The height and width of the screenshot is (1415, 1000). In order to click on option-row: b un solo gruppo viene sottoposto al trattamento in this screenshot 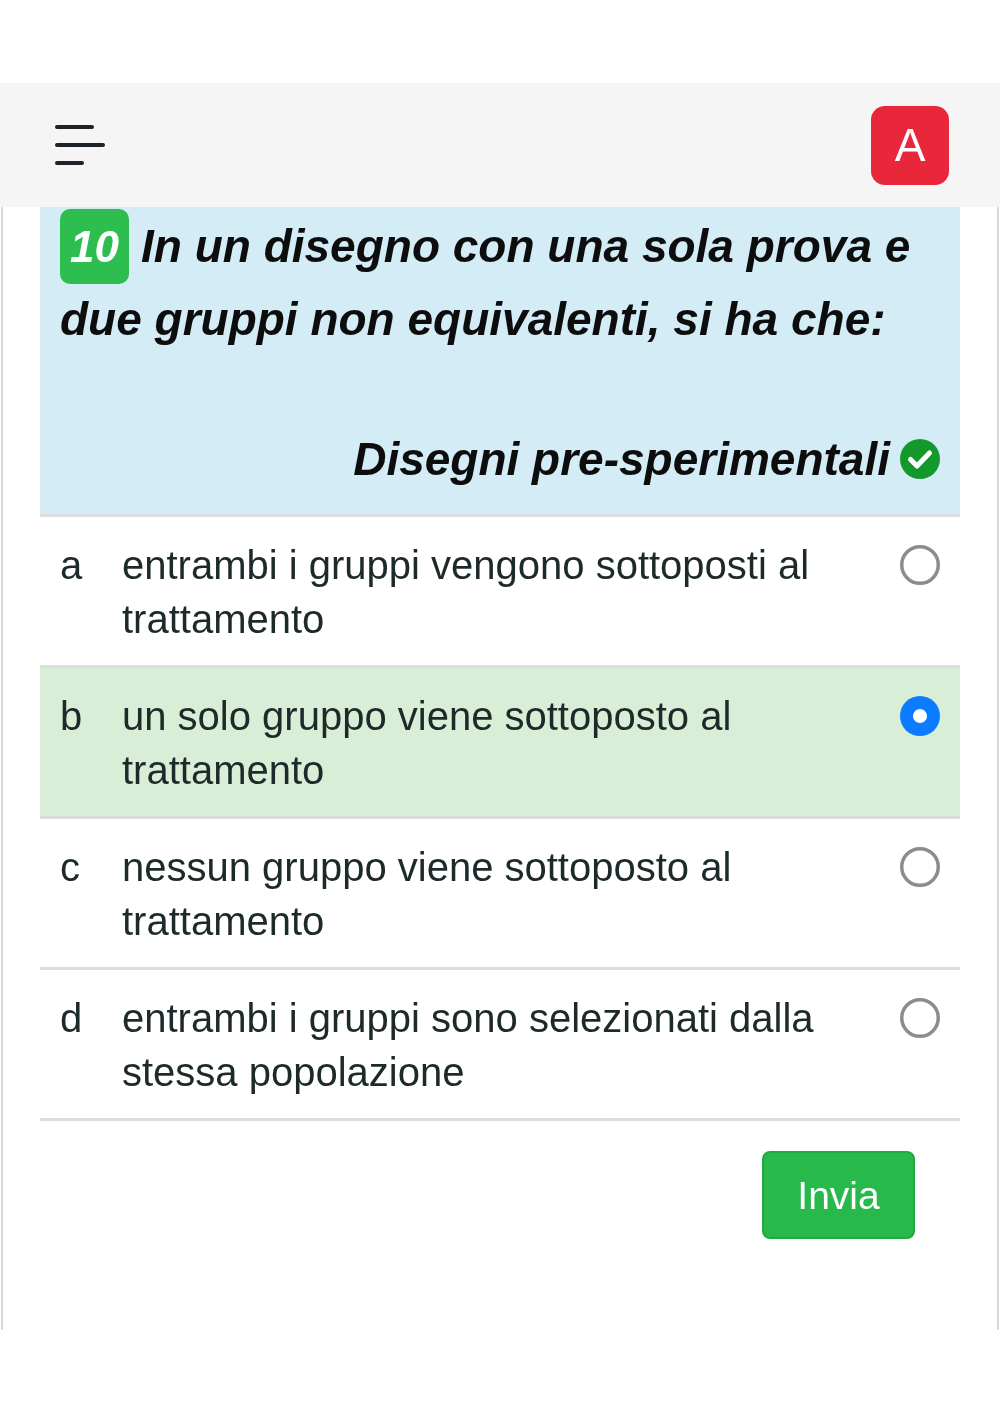, I will do `click(500, 744)`.